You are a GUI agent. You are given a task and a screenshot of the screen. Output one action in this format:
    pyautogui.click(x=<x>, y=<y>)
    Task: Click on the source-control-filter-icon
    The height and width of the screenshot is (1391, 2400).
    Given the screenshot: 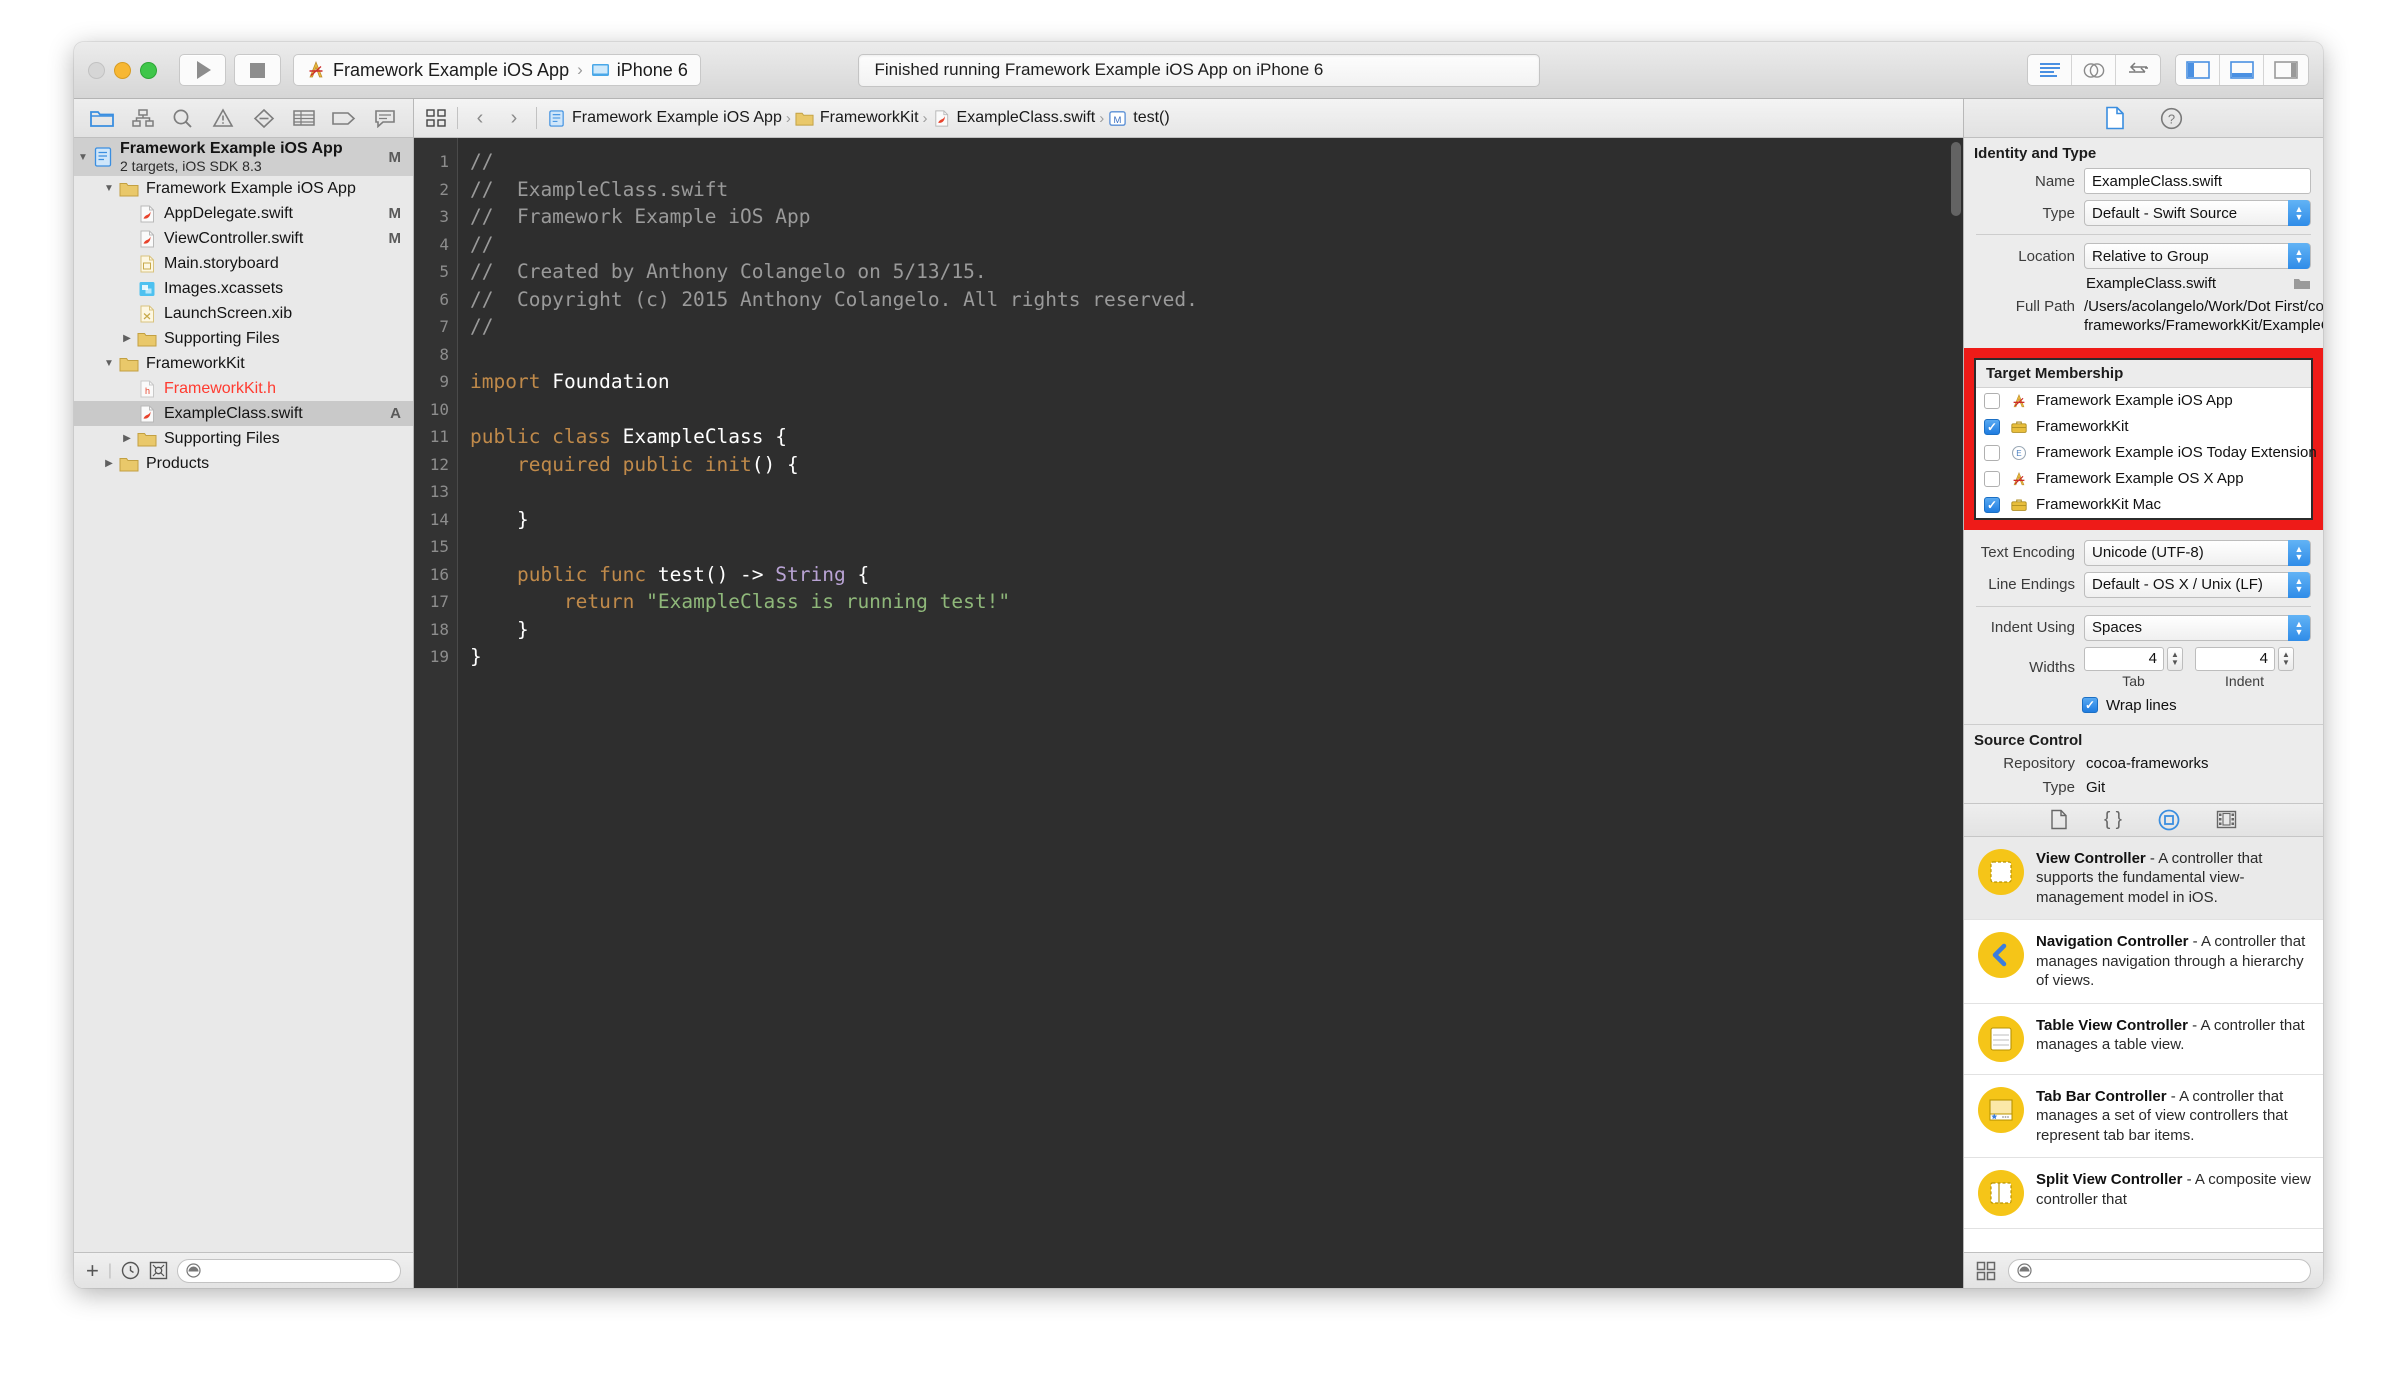 What is the action you would take?
    pyautogui.click(x=158, y=1270)
    